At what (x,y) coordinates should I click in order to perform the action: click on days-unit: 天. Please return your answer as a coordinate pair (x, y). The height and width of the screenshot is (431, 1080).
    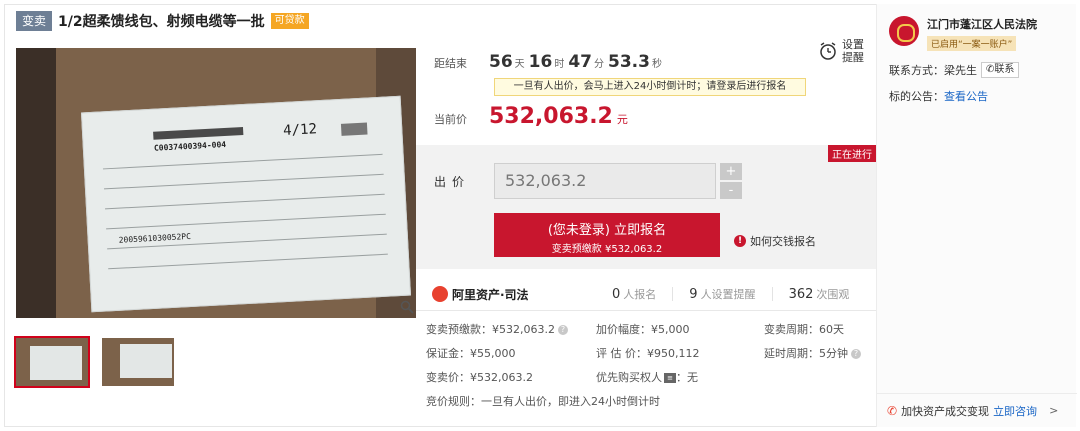
    Looking at the image, I should click on (519, 64).